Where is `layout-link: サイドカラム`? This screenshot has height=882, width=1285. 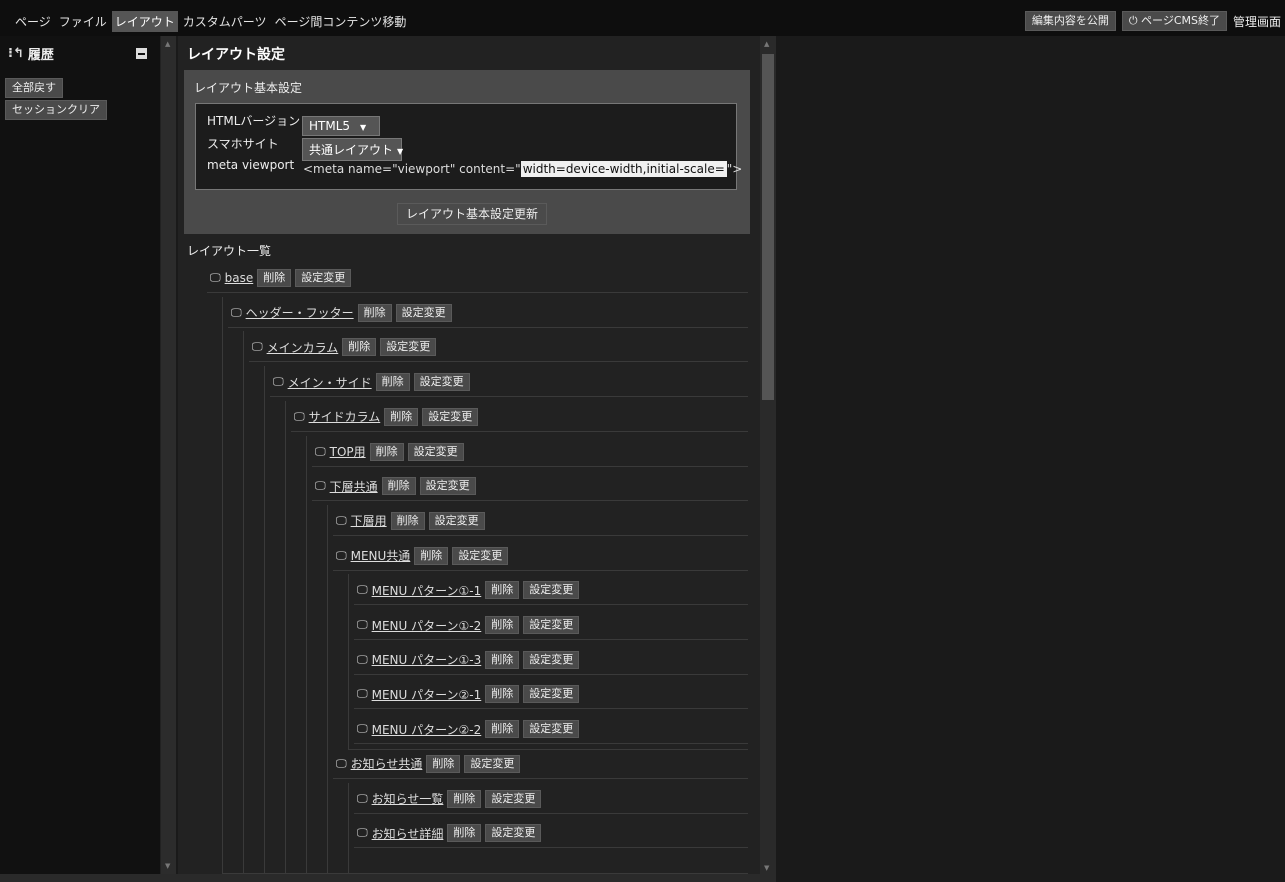 layout-link: サイドカラム is located at coordinates (345, 416).